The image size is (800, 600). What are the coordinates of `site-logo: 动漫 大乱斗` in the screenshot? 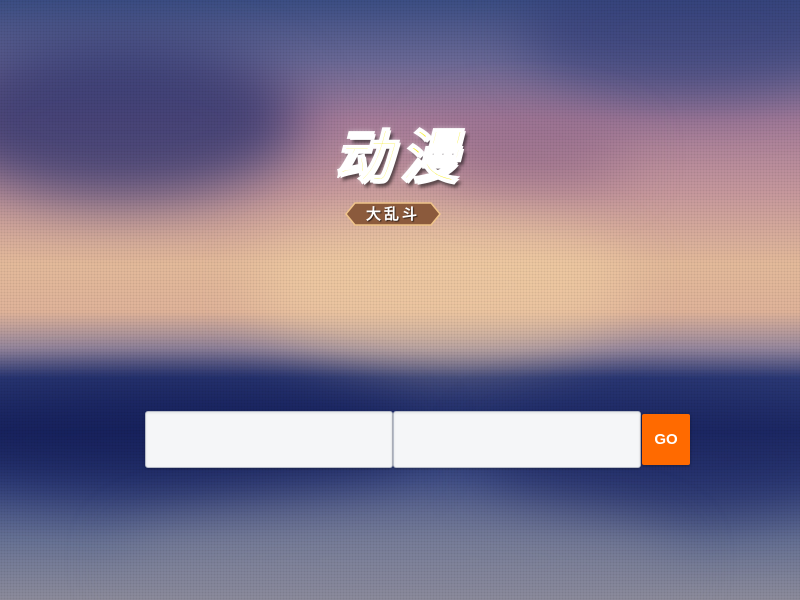 It's located at (400, 170).